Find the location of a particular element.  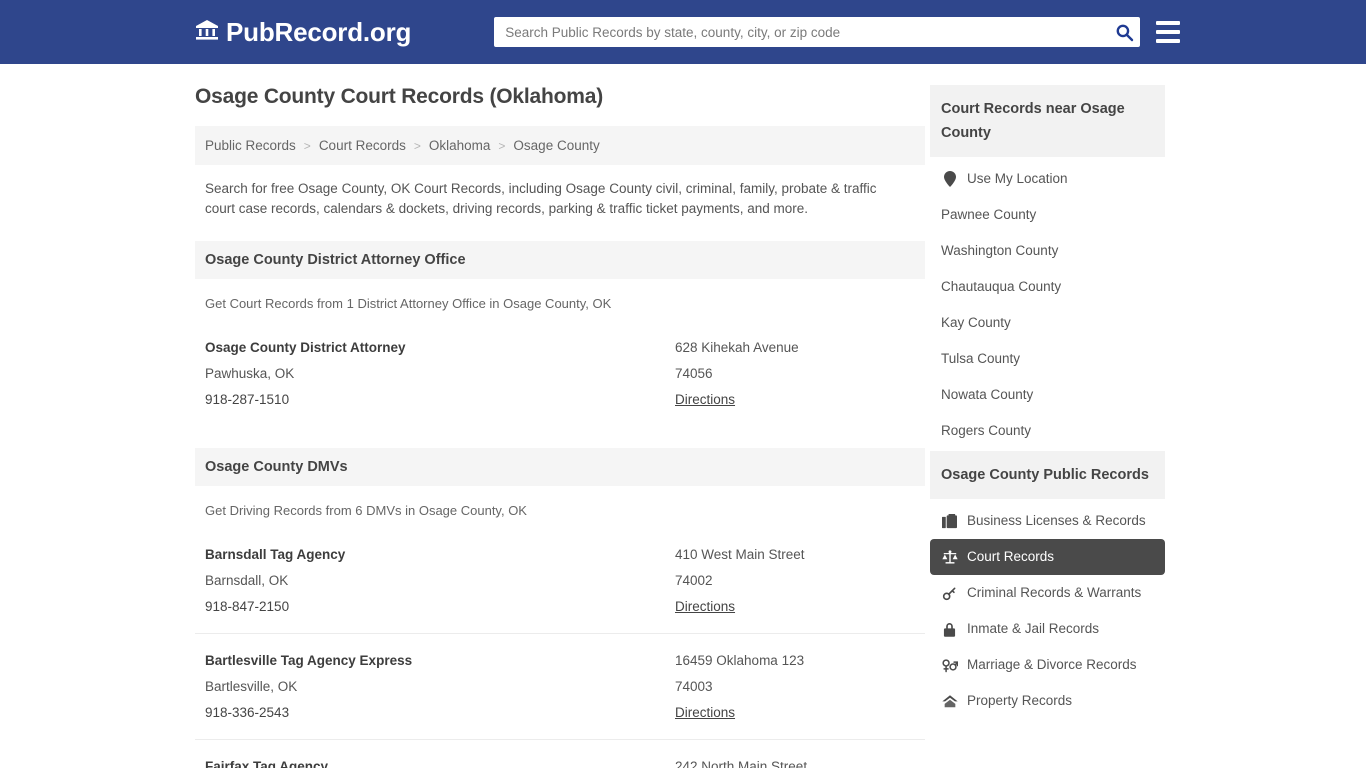

map-pin-icon is located at coordinates (949, 179).